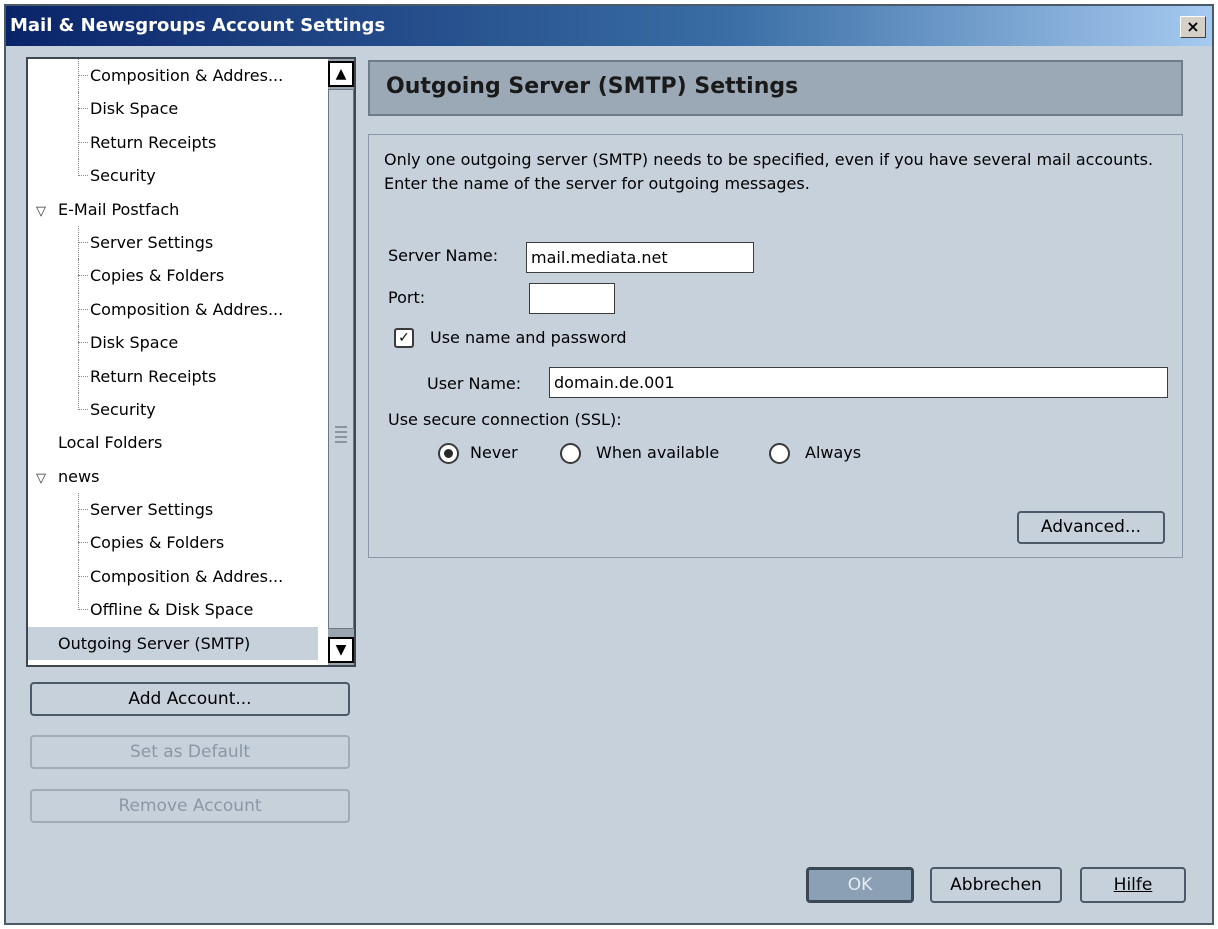 The height and width of the screenshot is (929, 1218). I want to click on scroll-down-button: ▼, so click(341, 650).